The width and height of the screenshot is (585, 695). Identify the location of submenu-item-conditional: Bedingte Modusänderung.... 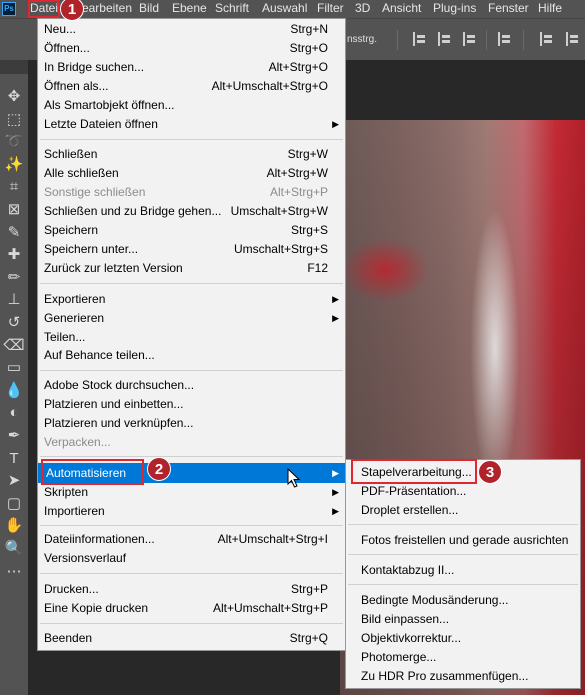
(463, 600).